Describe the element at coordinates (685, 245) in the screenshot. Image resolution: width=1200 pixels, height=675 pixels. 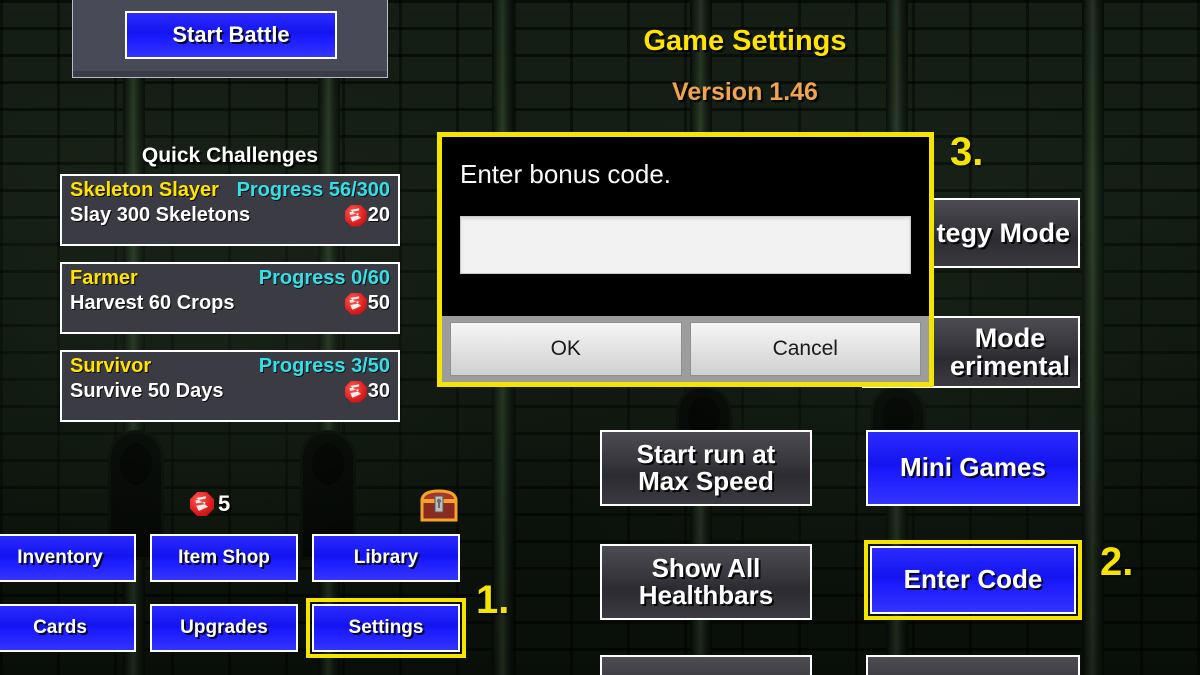
I see `bonus-code-input` at that location.